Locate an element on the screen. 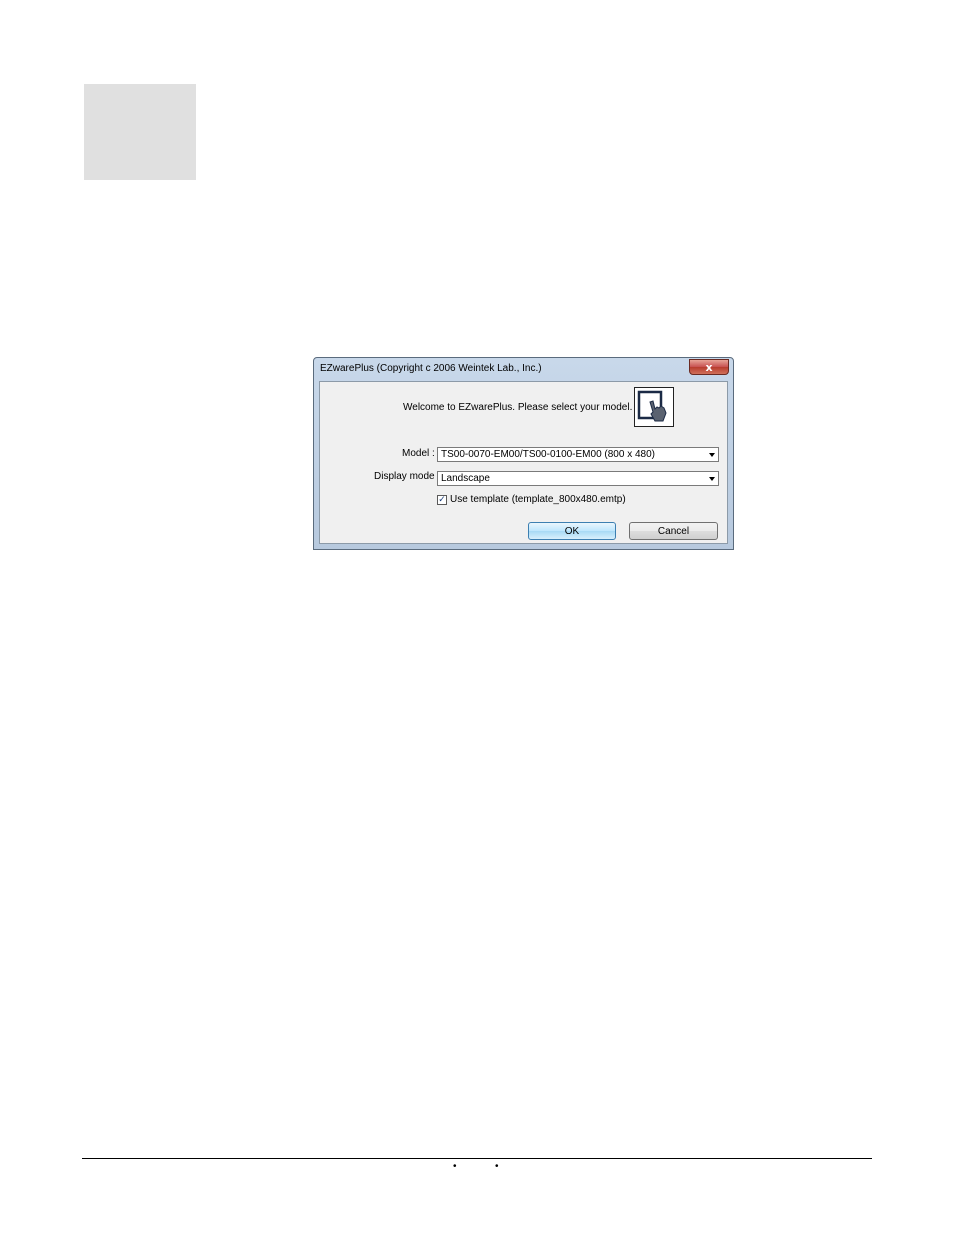 Image resolution: width=954 pixels, height=1235 pixels. cancel-button: Cancel is located at coordinates (673, 531).